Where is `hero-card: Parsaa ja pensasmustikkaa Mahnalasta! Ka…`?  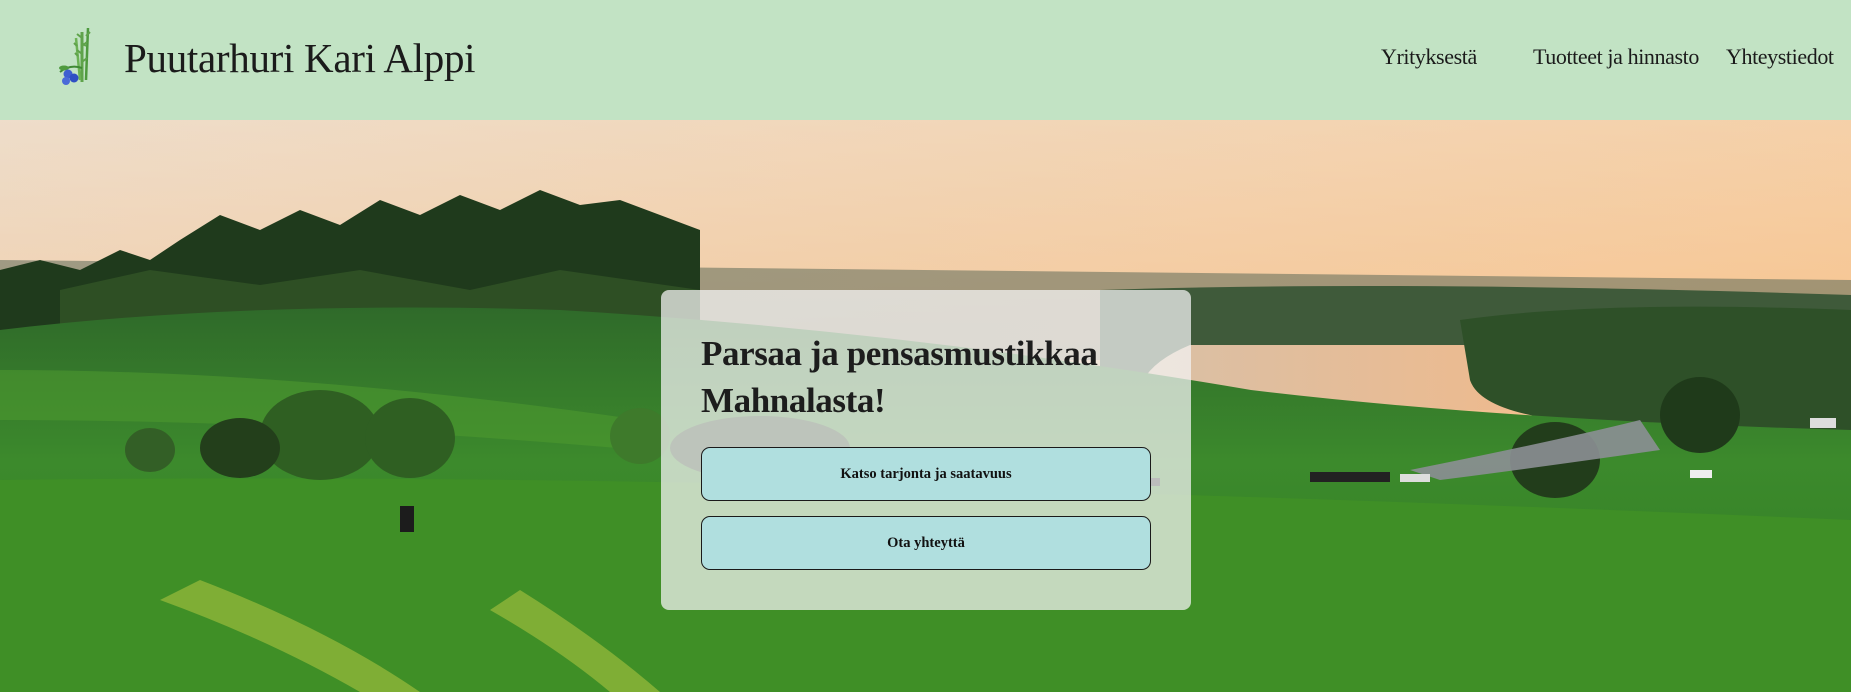 hero-card: Parsaa ja pensasmustikkaa Mahnalasta! Ka… is located at coordinates (926, 450).